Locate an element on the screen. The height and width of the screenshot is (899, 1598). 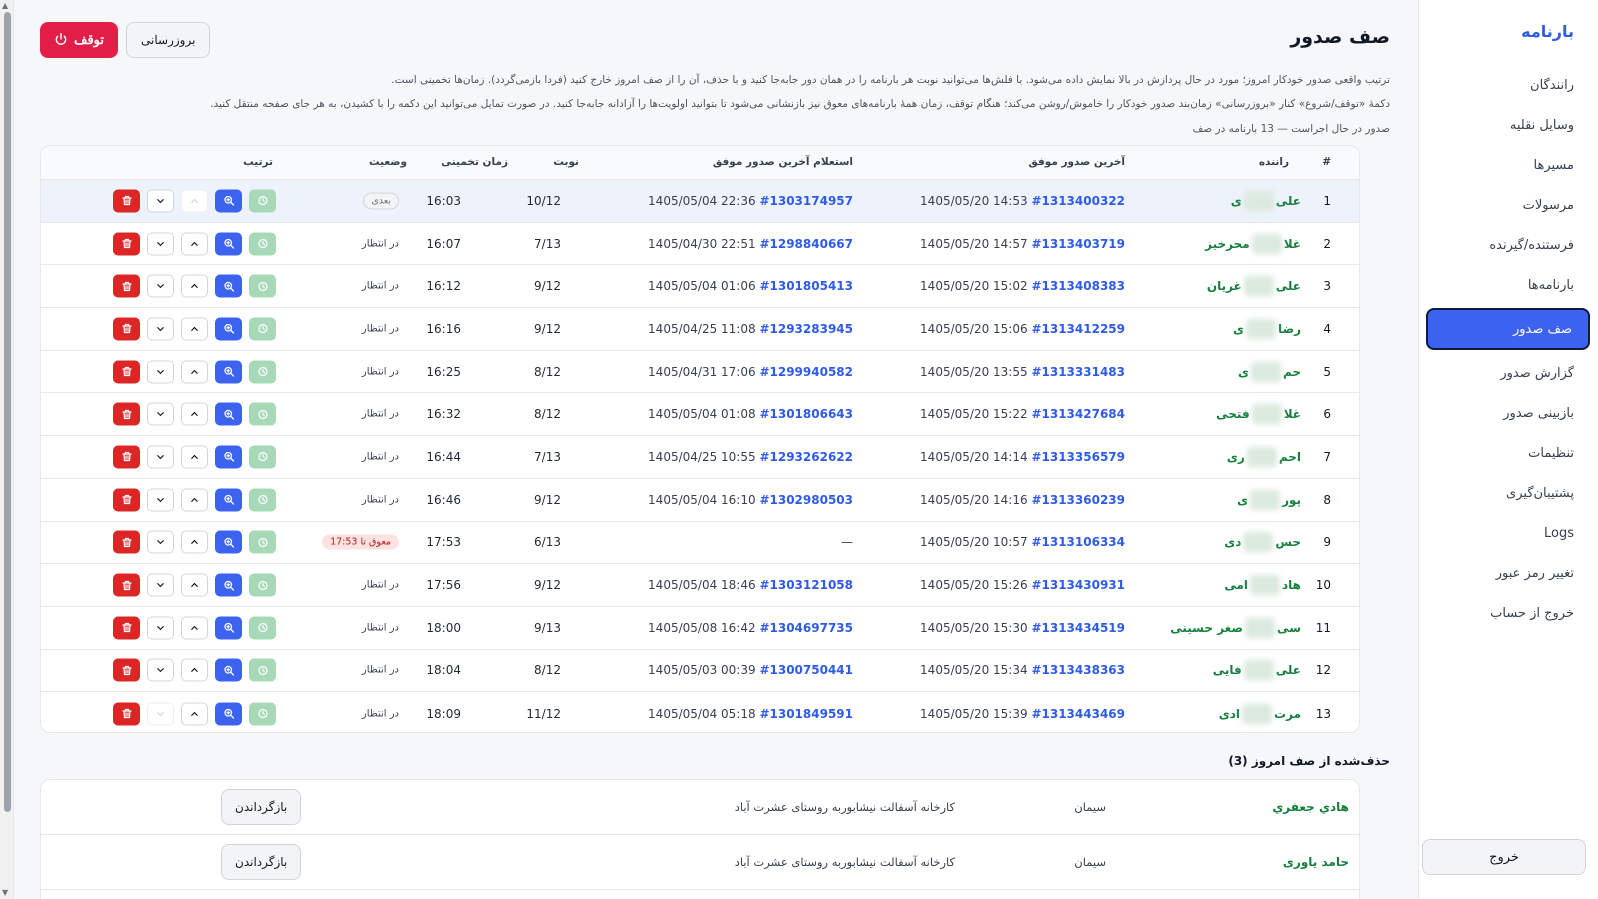
last-issue-id-link: #1313400322 is located at coordinates (1078, 201).